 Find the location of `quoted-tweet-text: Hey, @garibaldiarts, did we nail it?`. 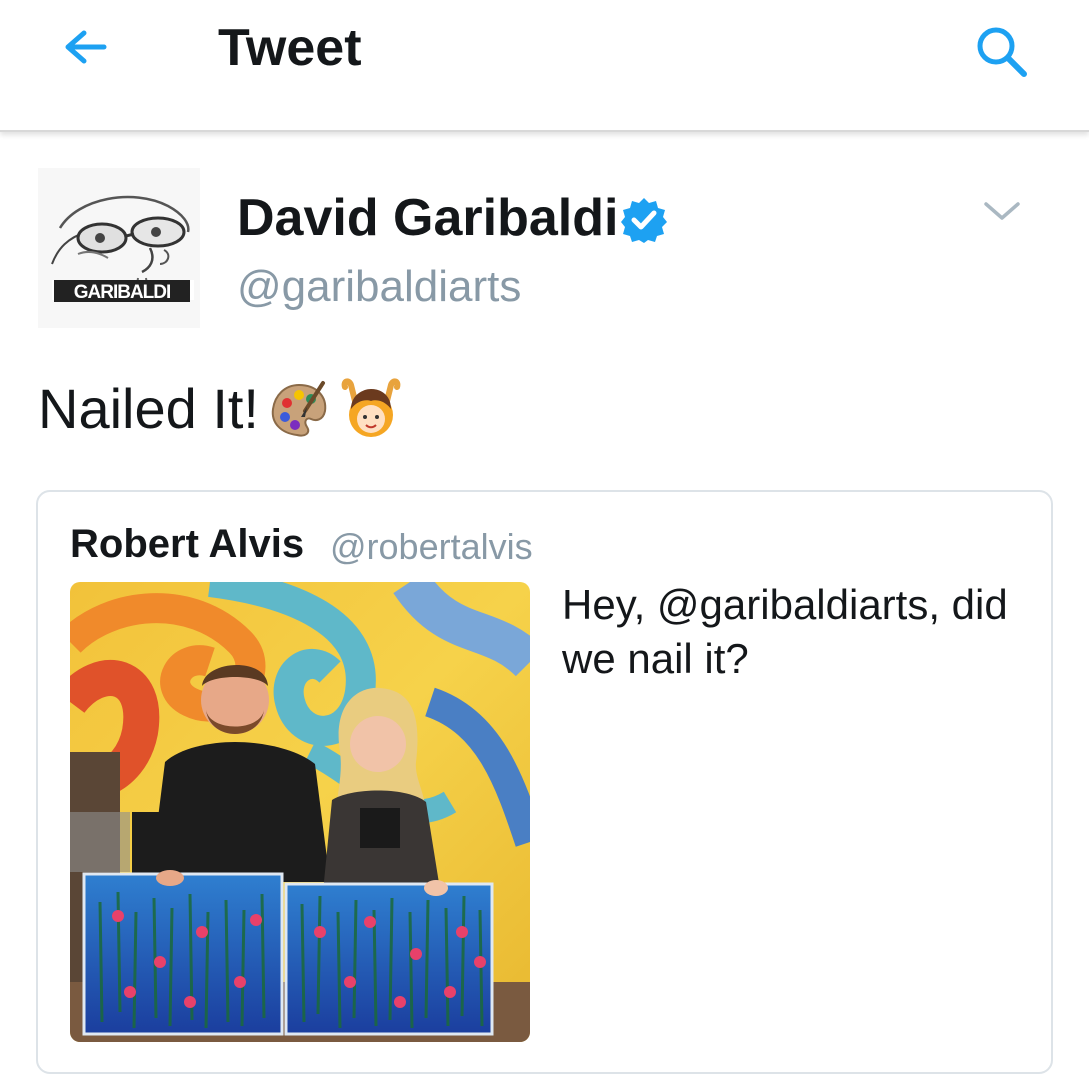

quoted-tweet-text: Hey, @garibaldiarts, did we nail it? is located at coordinates (785, 631).